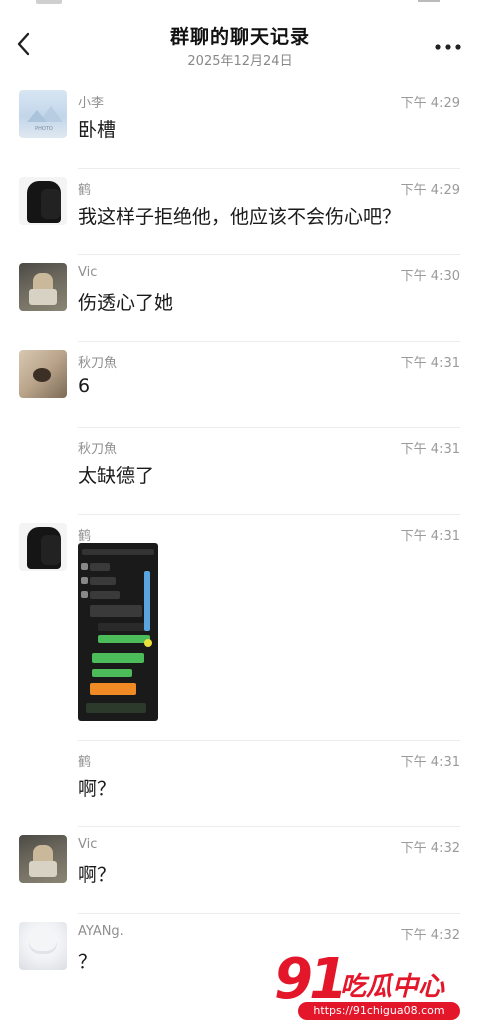  Describe the element at coordinates (101, 931) in the screenshot. I see `sender-name: AYANg.` at that location.